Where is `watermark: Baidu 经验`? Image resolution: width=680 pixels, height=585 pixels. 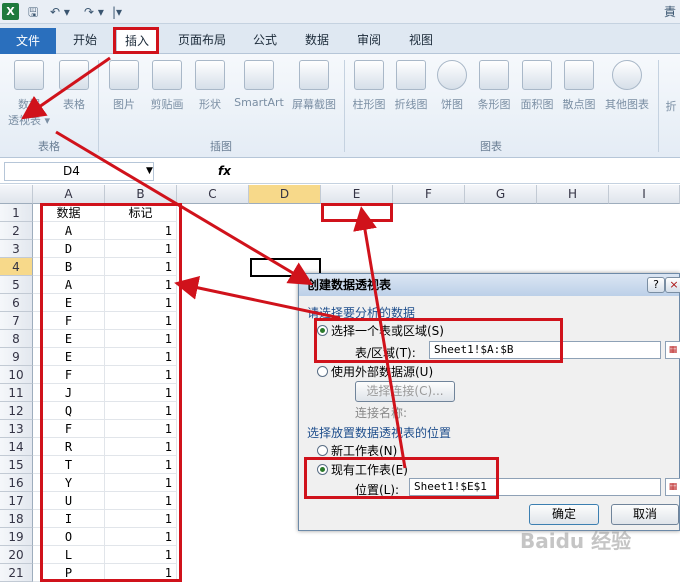
watermark: Baidu 经验 is located at coordinates (576, 541).